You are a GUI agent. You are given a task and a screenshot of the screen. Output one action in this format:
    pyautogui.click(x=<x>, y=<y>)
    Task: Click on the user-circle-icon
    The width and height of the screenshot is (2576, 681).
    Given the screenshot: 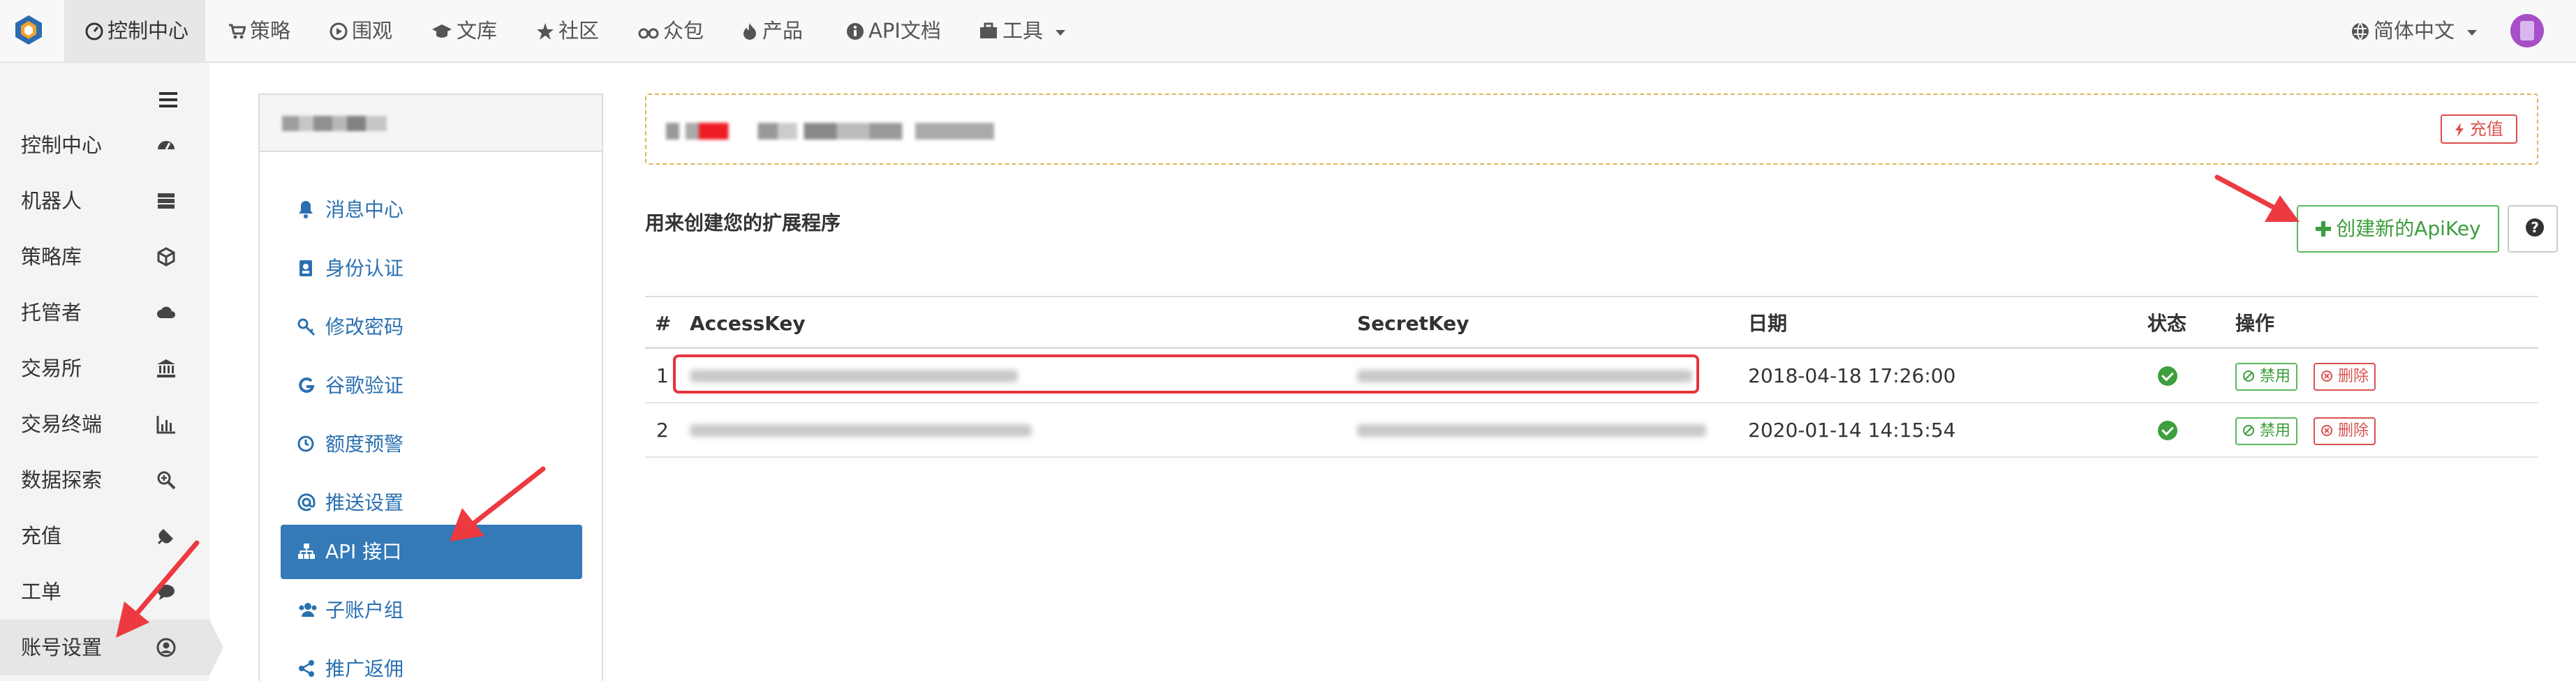 What is the action you would take?
    pyautogui.click(x=166, y=647)
    